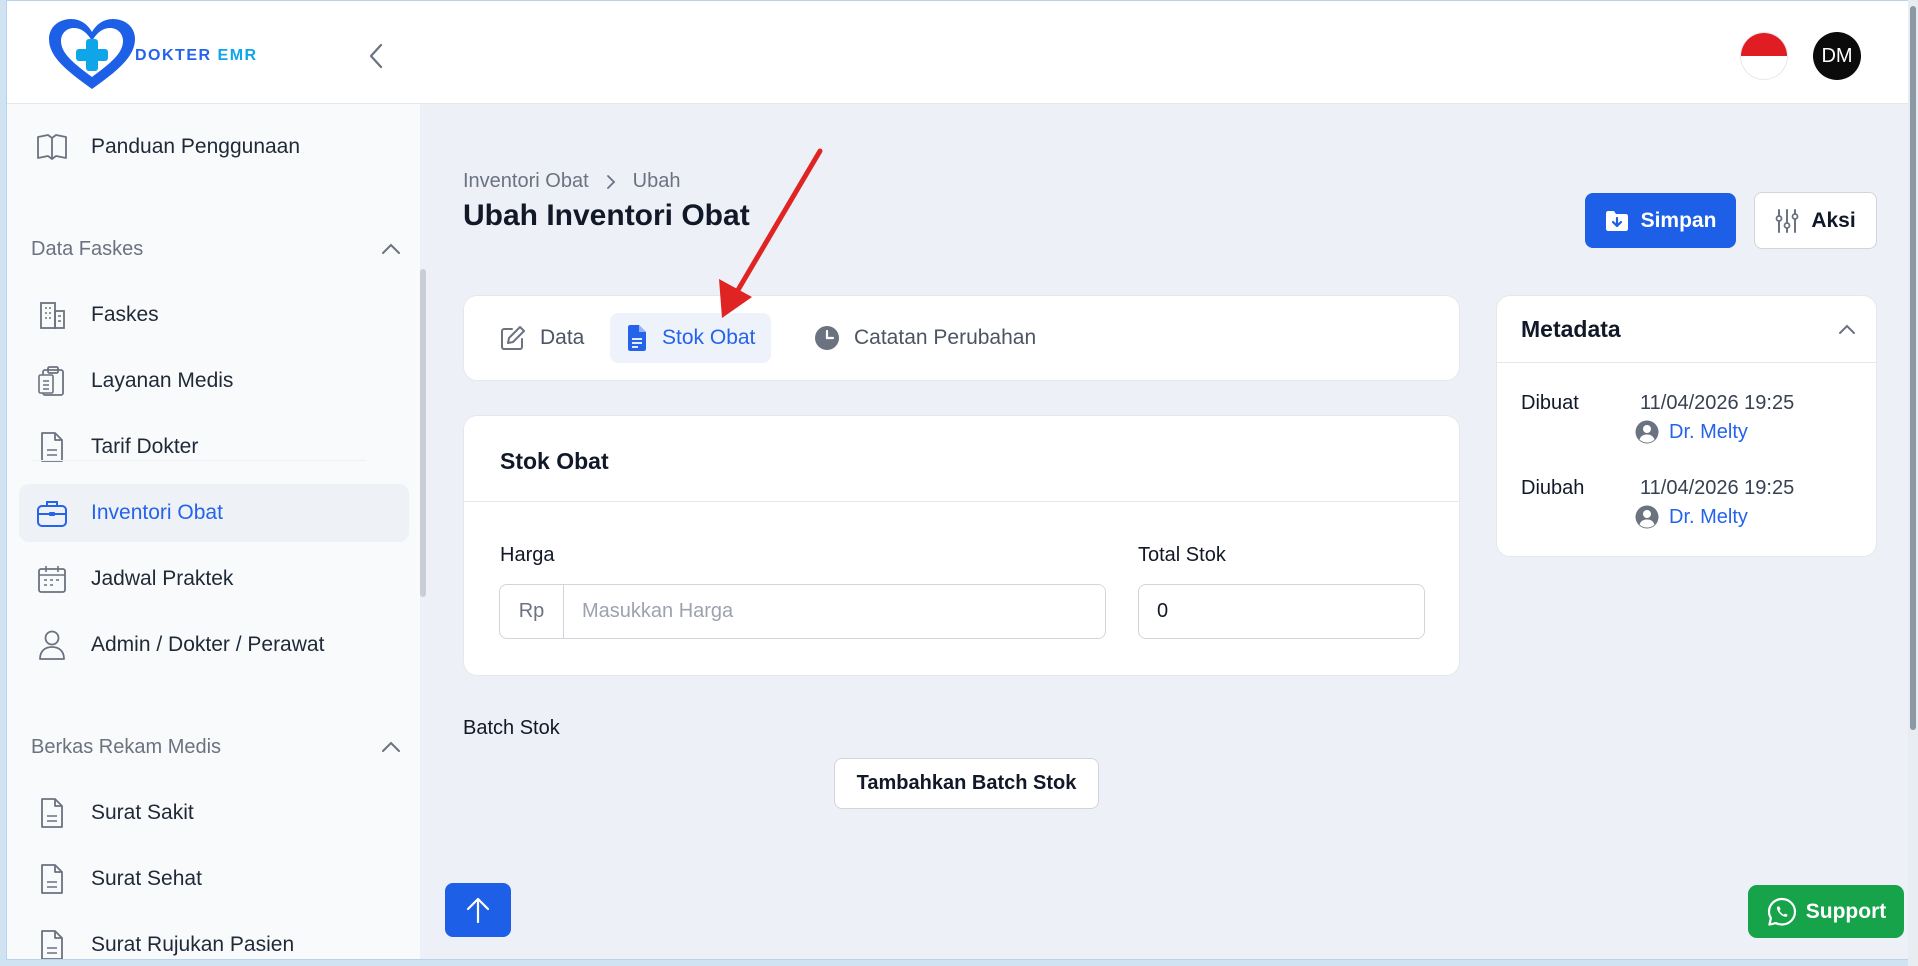  What do you see at coordinates (162, 380) in the screenshot?
I see `sidebar-item-label: Layanan Medis` at bounding box center [162, 380].